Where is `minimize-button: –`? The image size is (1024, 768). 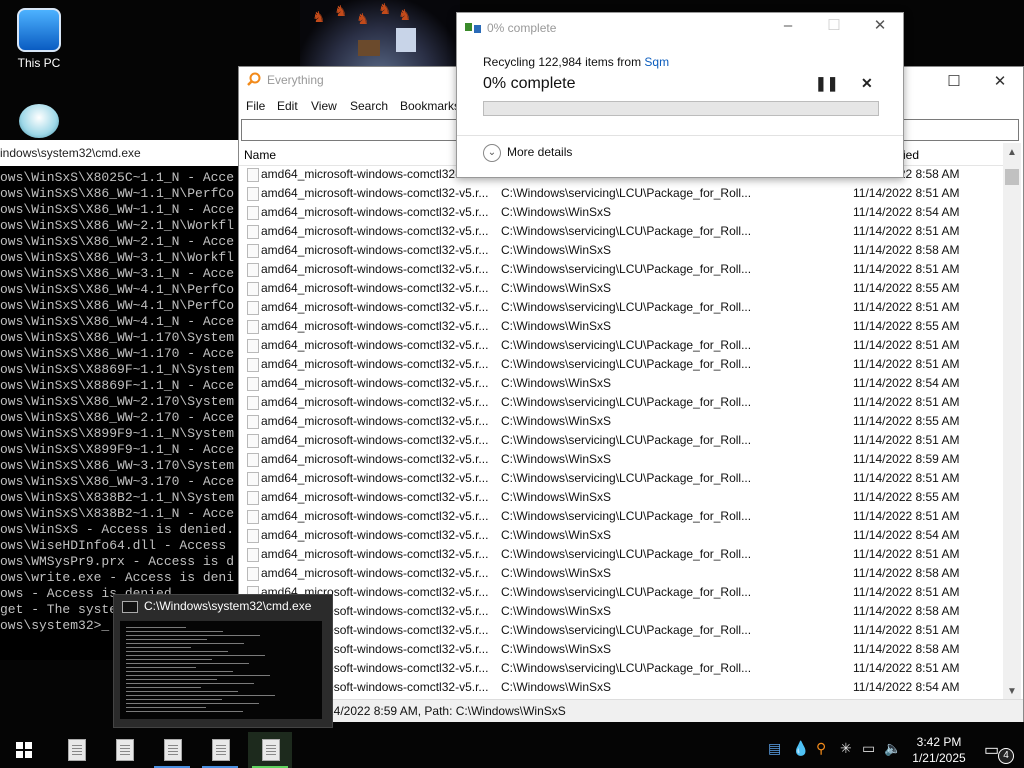
minimize-button: – is located at coordinates (788, 26).